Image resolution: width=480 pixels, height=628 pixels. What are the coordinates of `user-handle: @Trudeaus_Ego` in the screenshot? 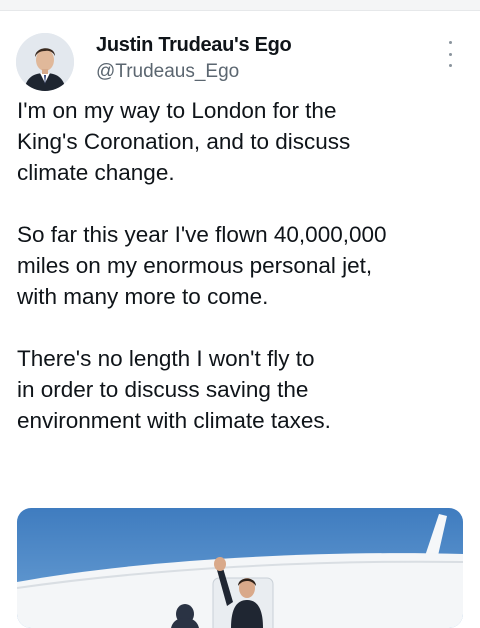 It's located at (193, 72).